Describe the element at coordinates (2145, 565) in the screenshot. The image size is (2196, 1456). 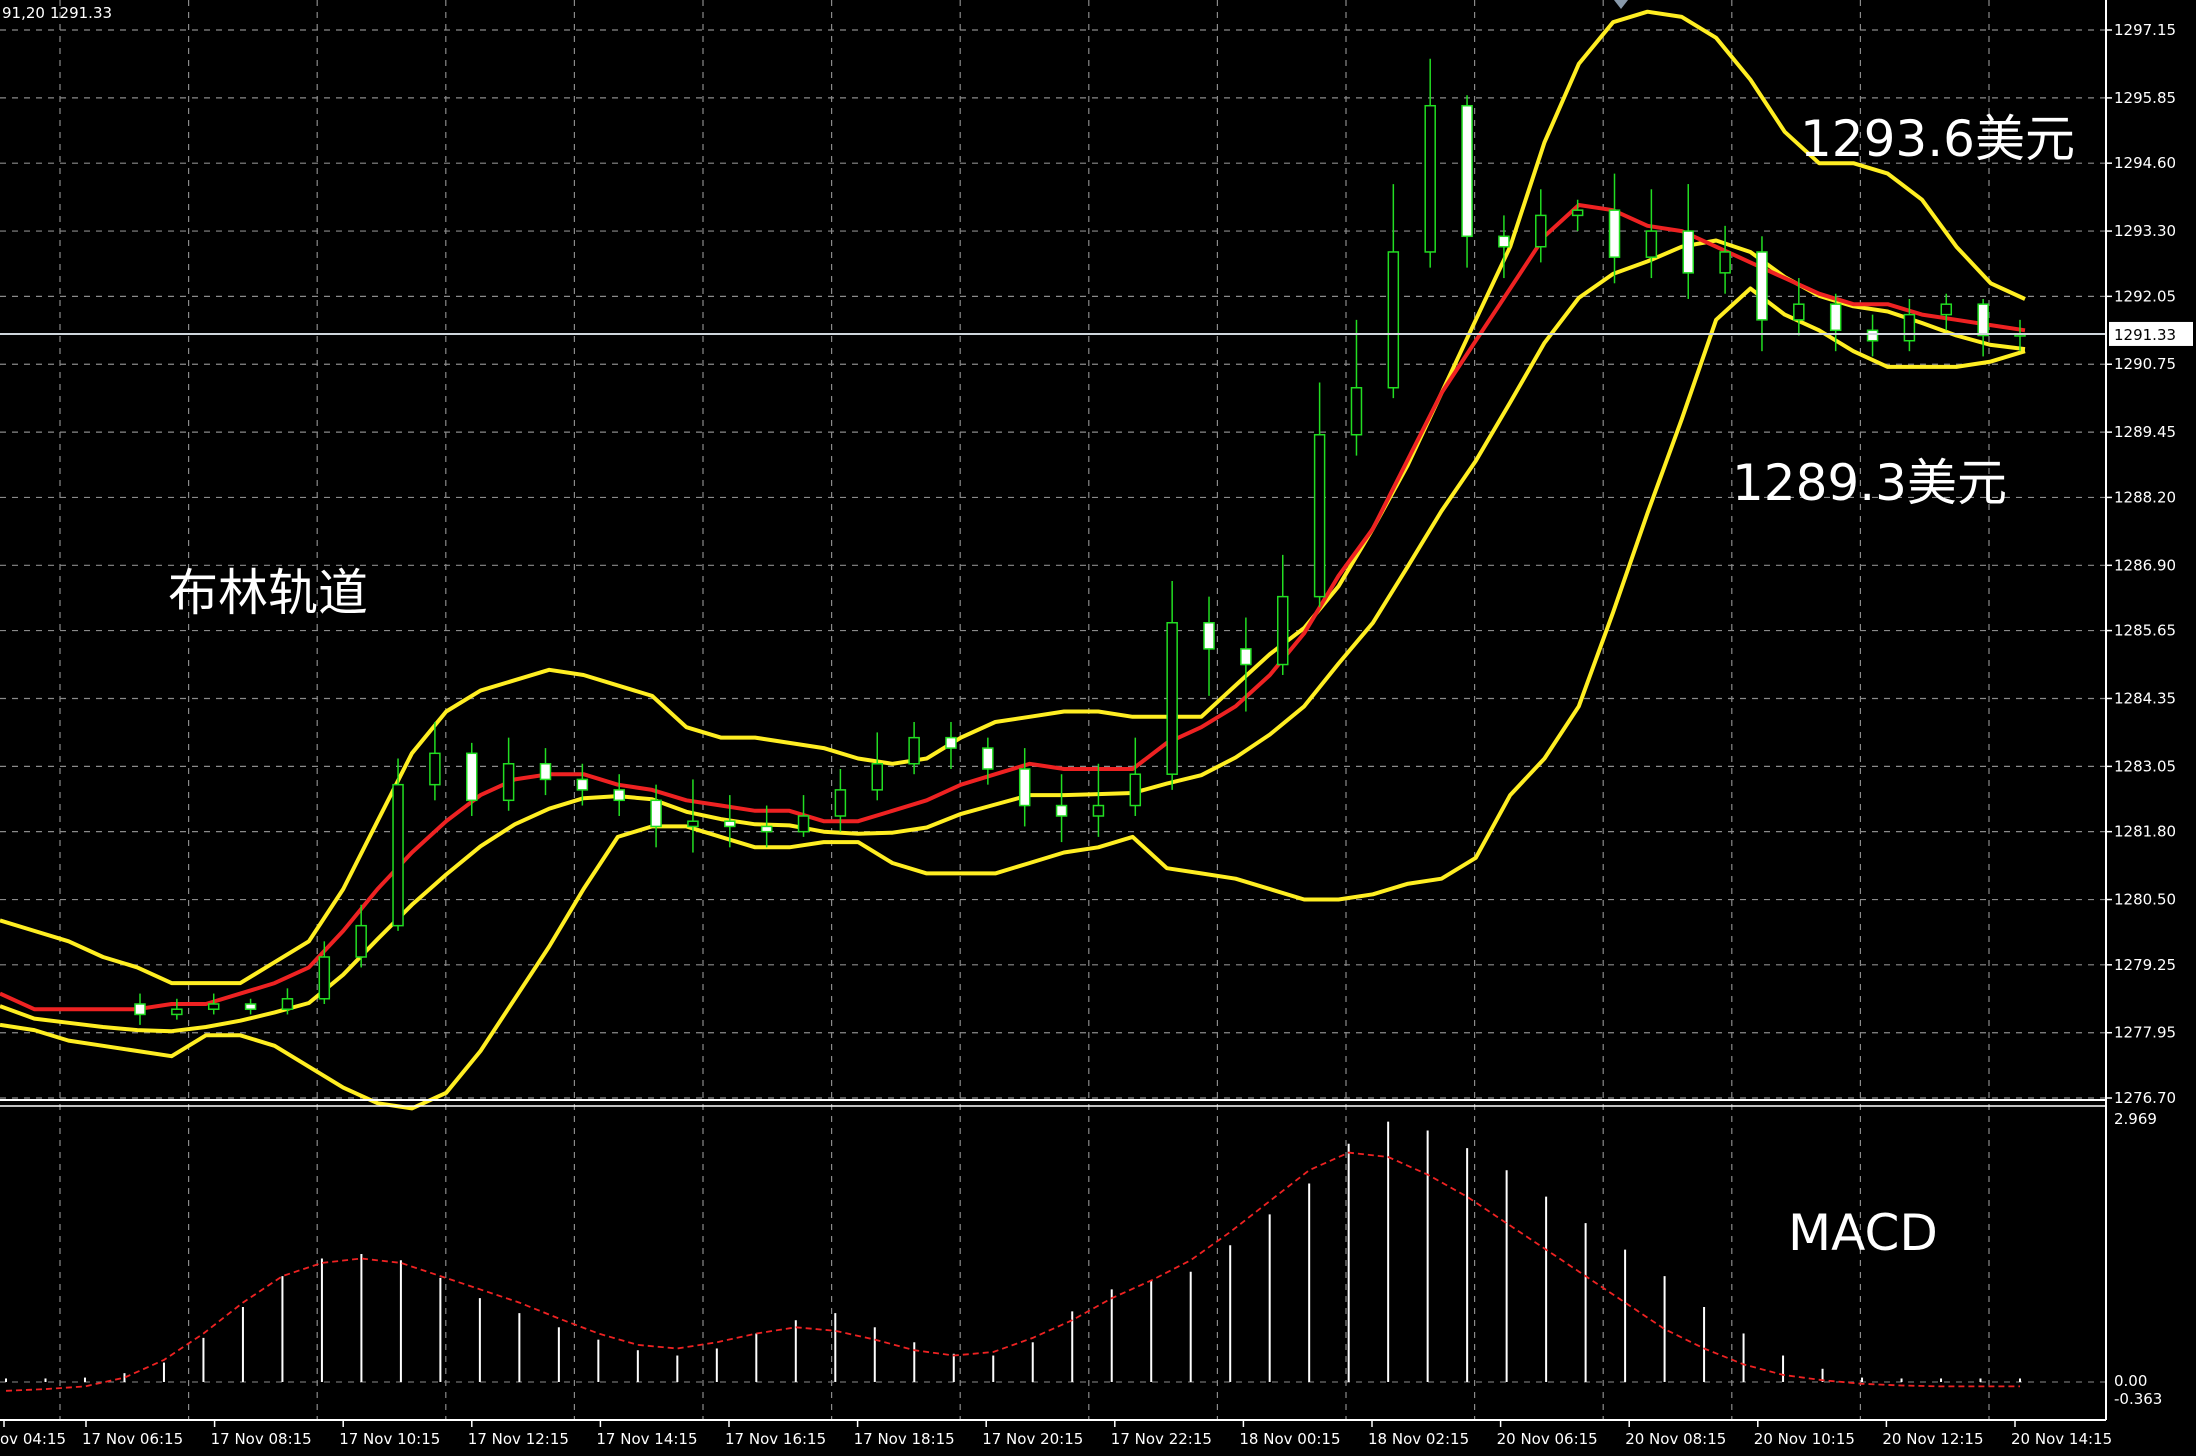
I see `price-tick-label: 1286.90` at that location.